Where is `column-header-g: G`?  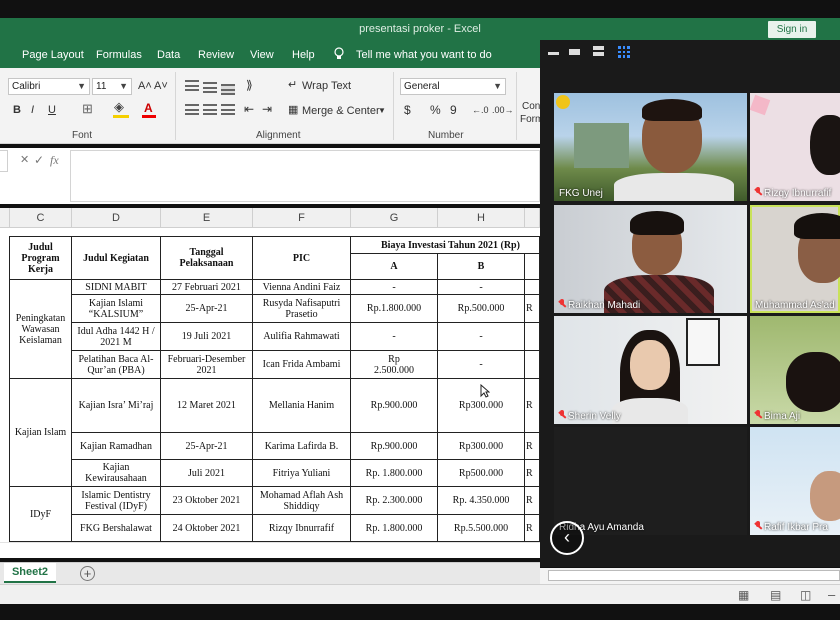 column-header-g: G is located at coordinates (394, 218).